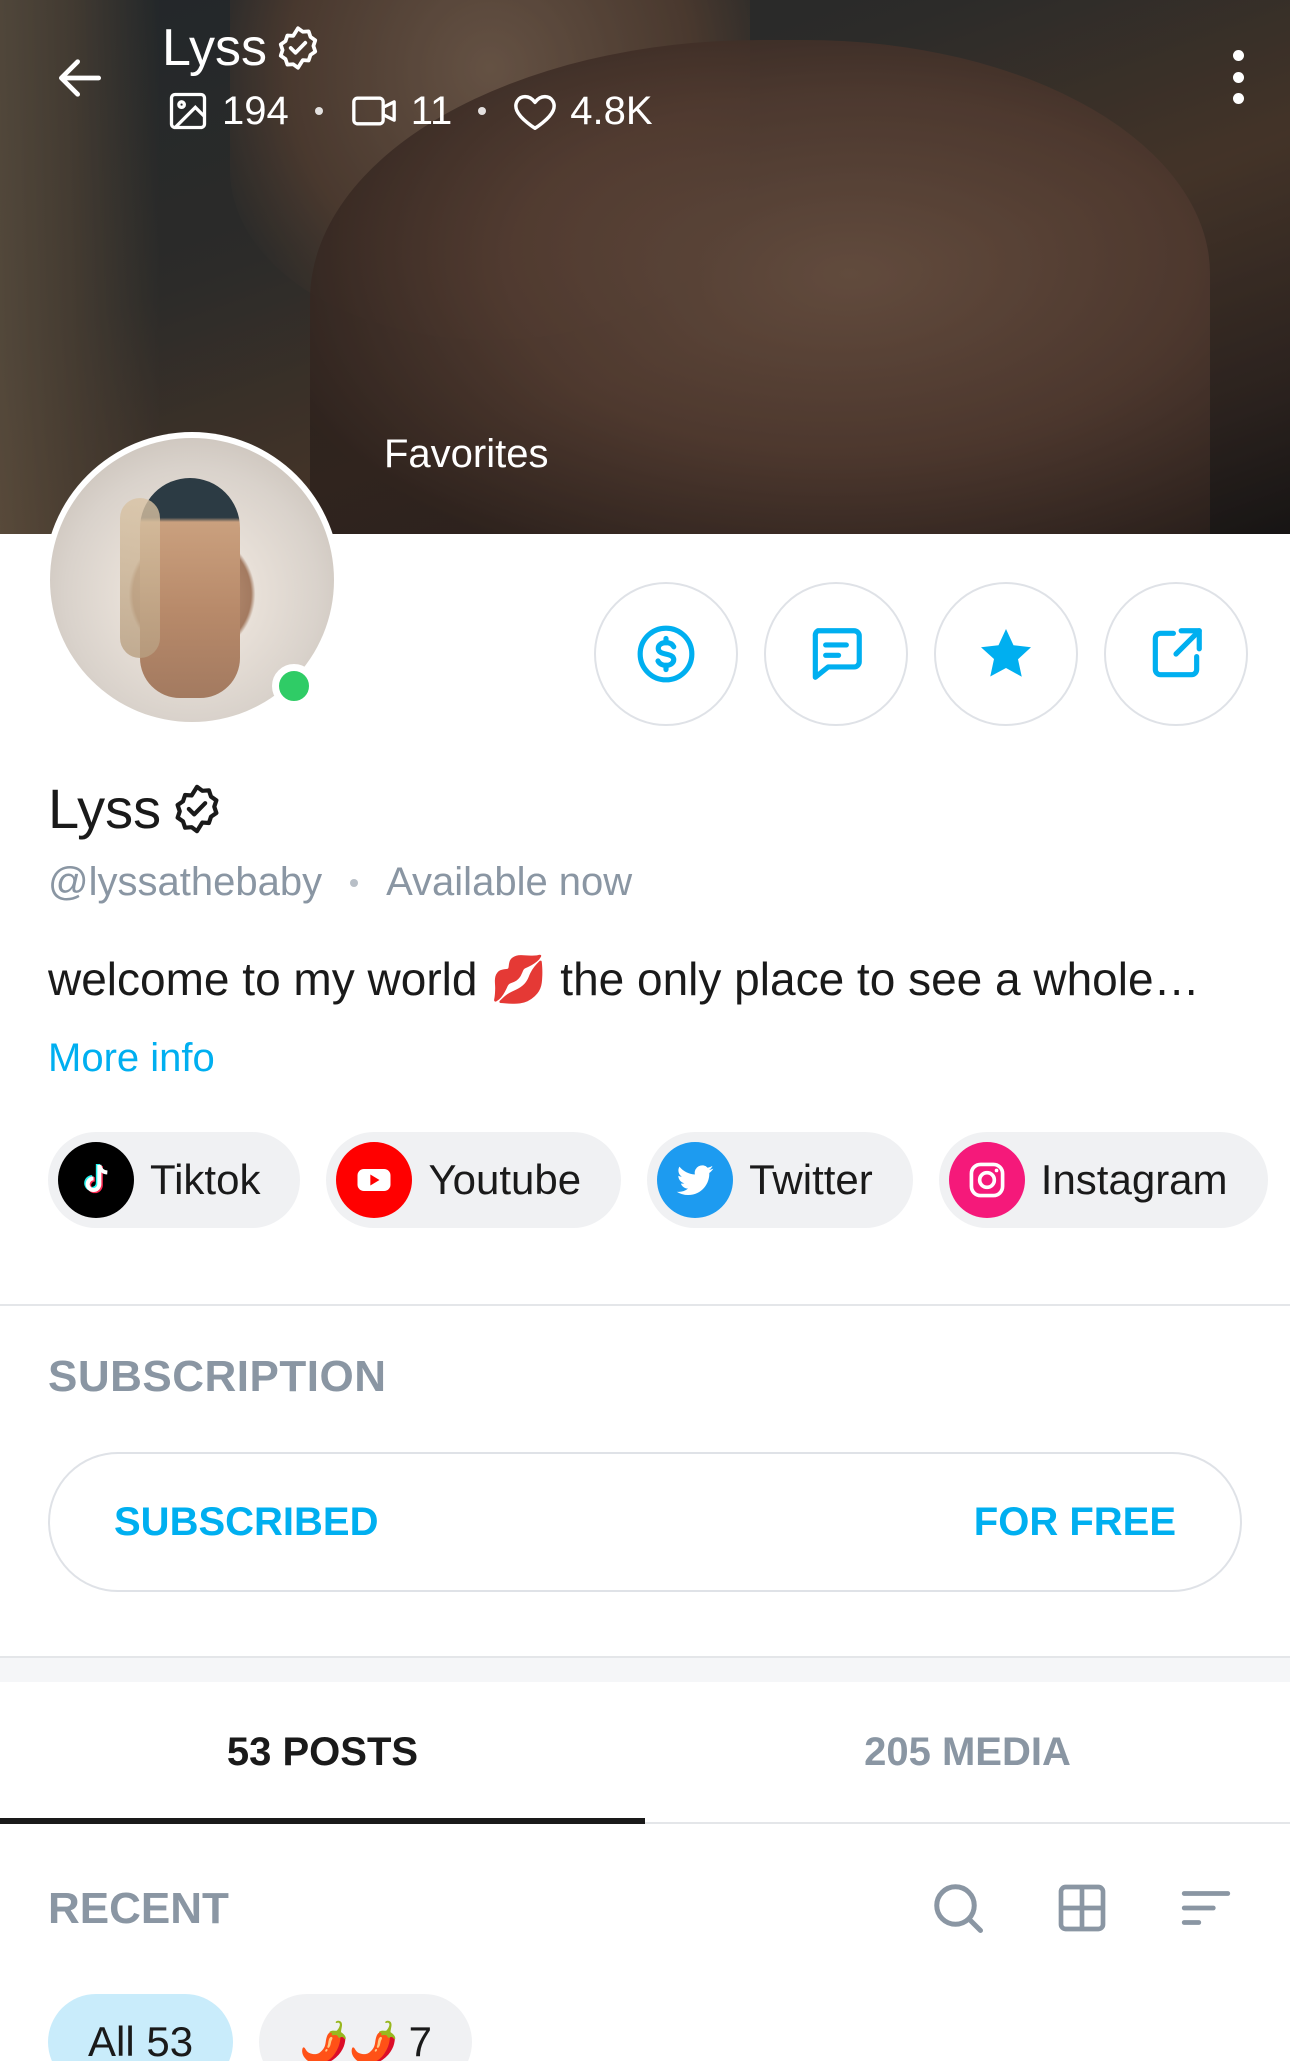 Image resolution: width=1290 pixels, height=2061 pixels. What do you see at coordinates (205, 1179) in the screenshot?
I see `social-label: Tiktok` at bounding box center [205, 1179].